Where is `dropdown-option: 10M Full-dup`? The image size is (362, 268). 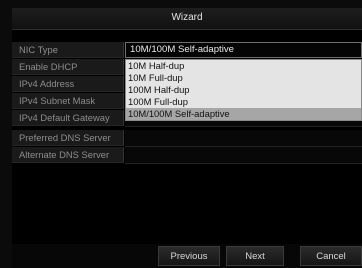 dropdown-option: 10M Full-dup is located at coordinates (243, 78).